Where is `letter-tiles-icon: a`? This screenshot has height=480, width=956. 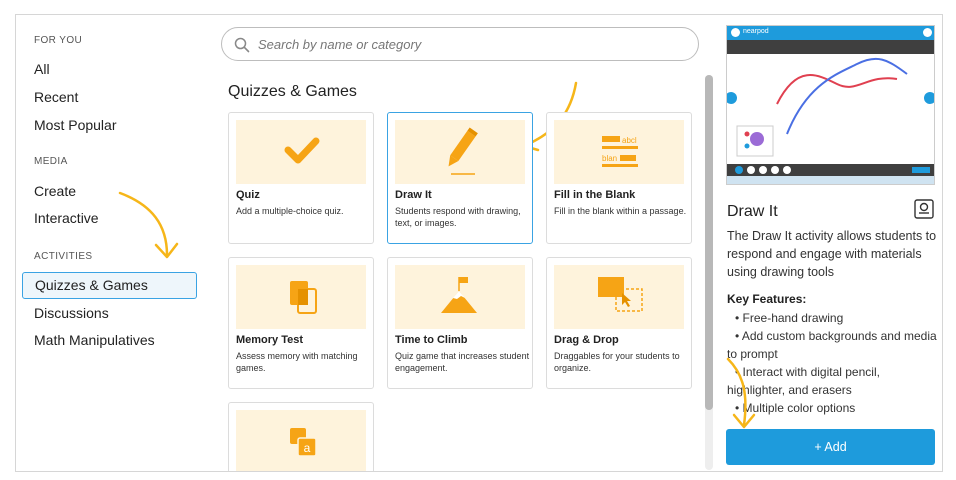 letter-tiles-icon: a is located at coordinates (303, 442).